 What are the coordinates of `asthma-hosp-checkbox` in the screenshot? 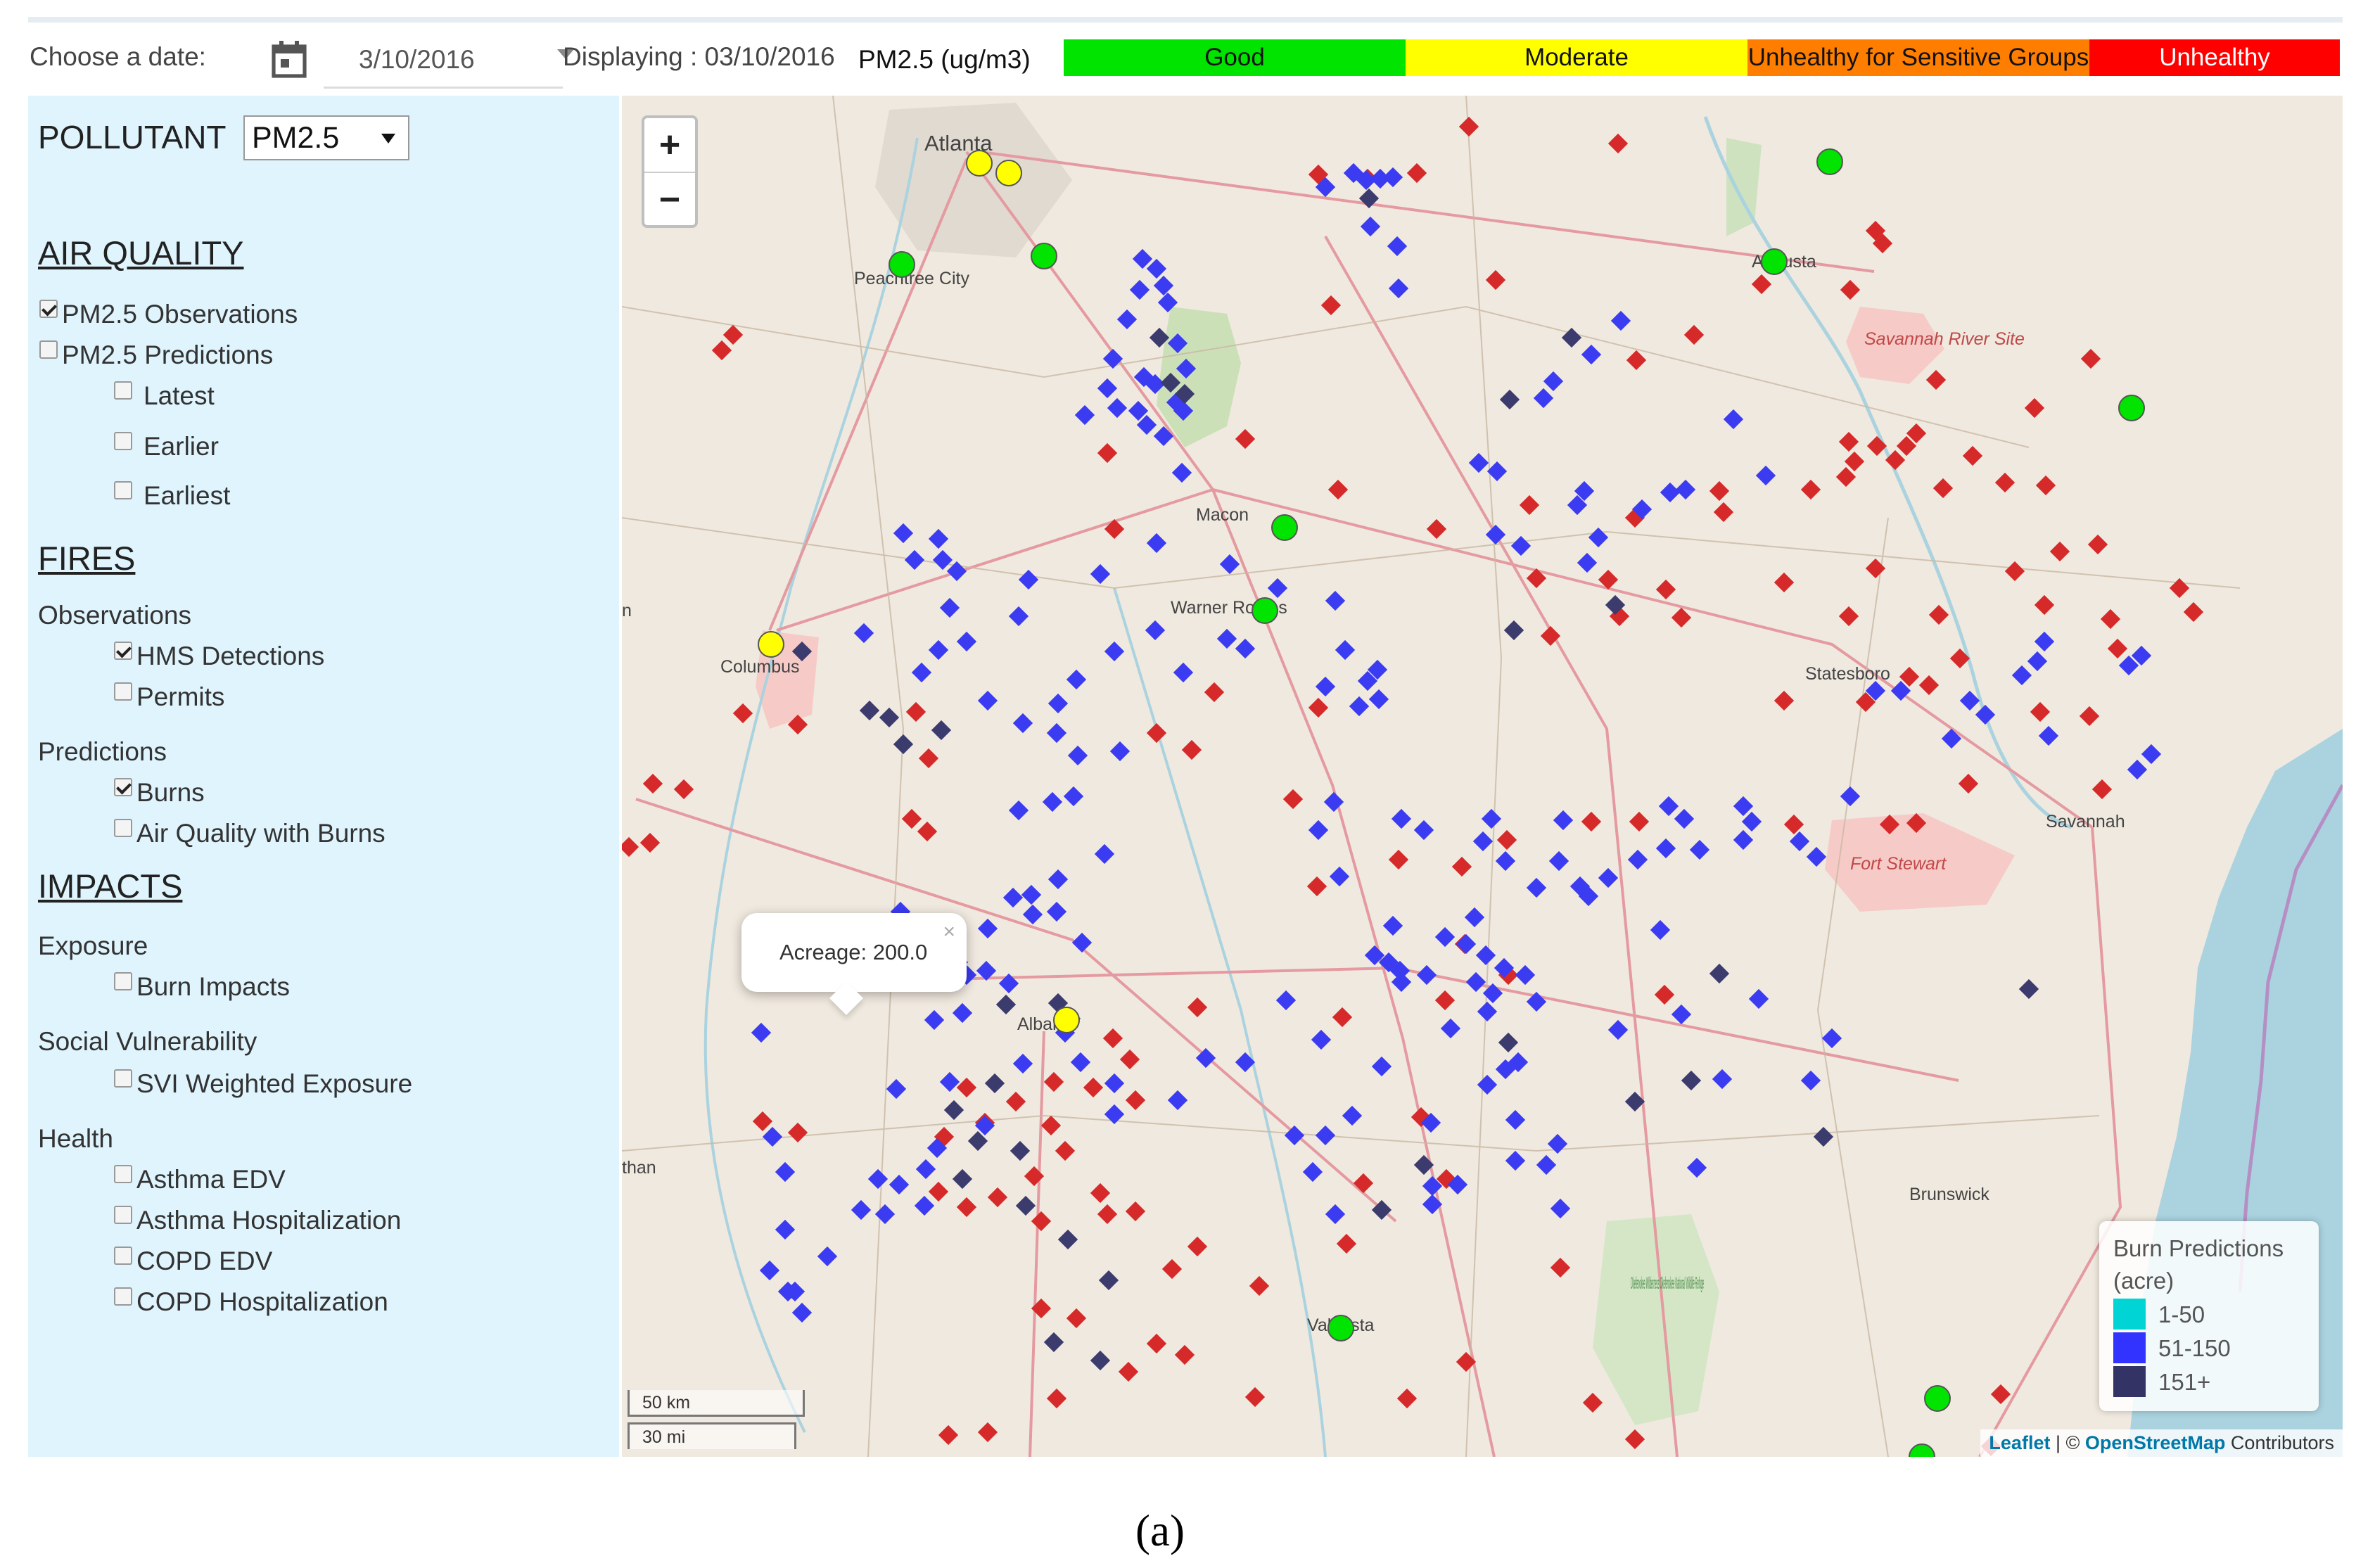 It's located at (123, 1215).